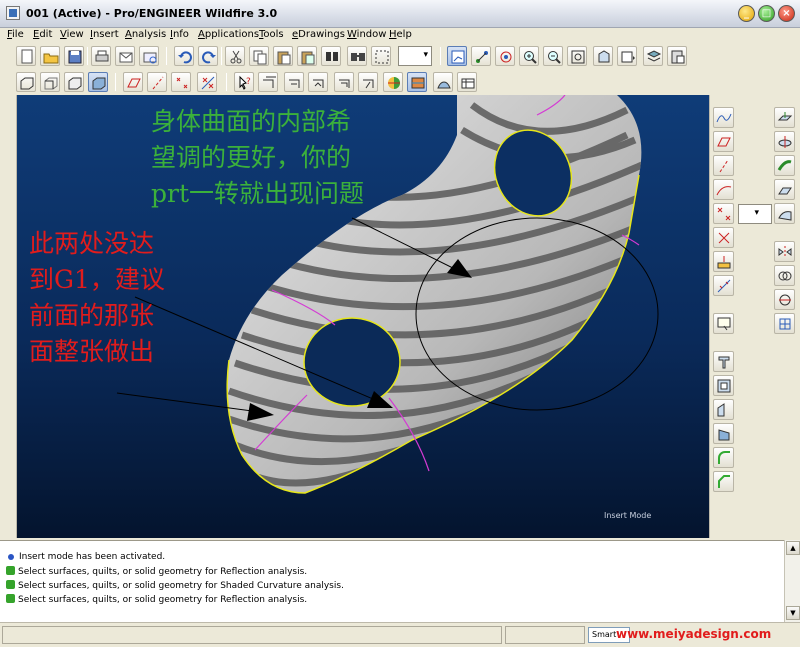 The width and height of the screenshot is (800, 647). I want to click on menu-insert: Insert, so click(104, 34).